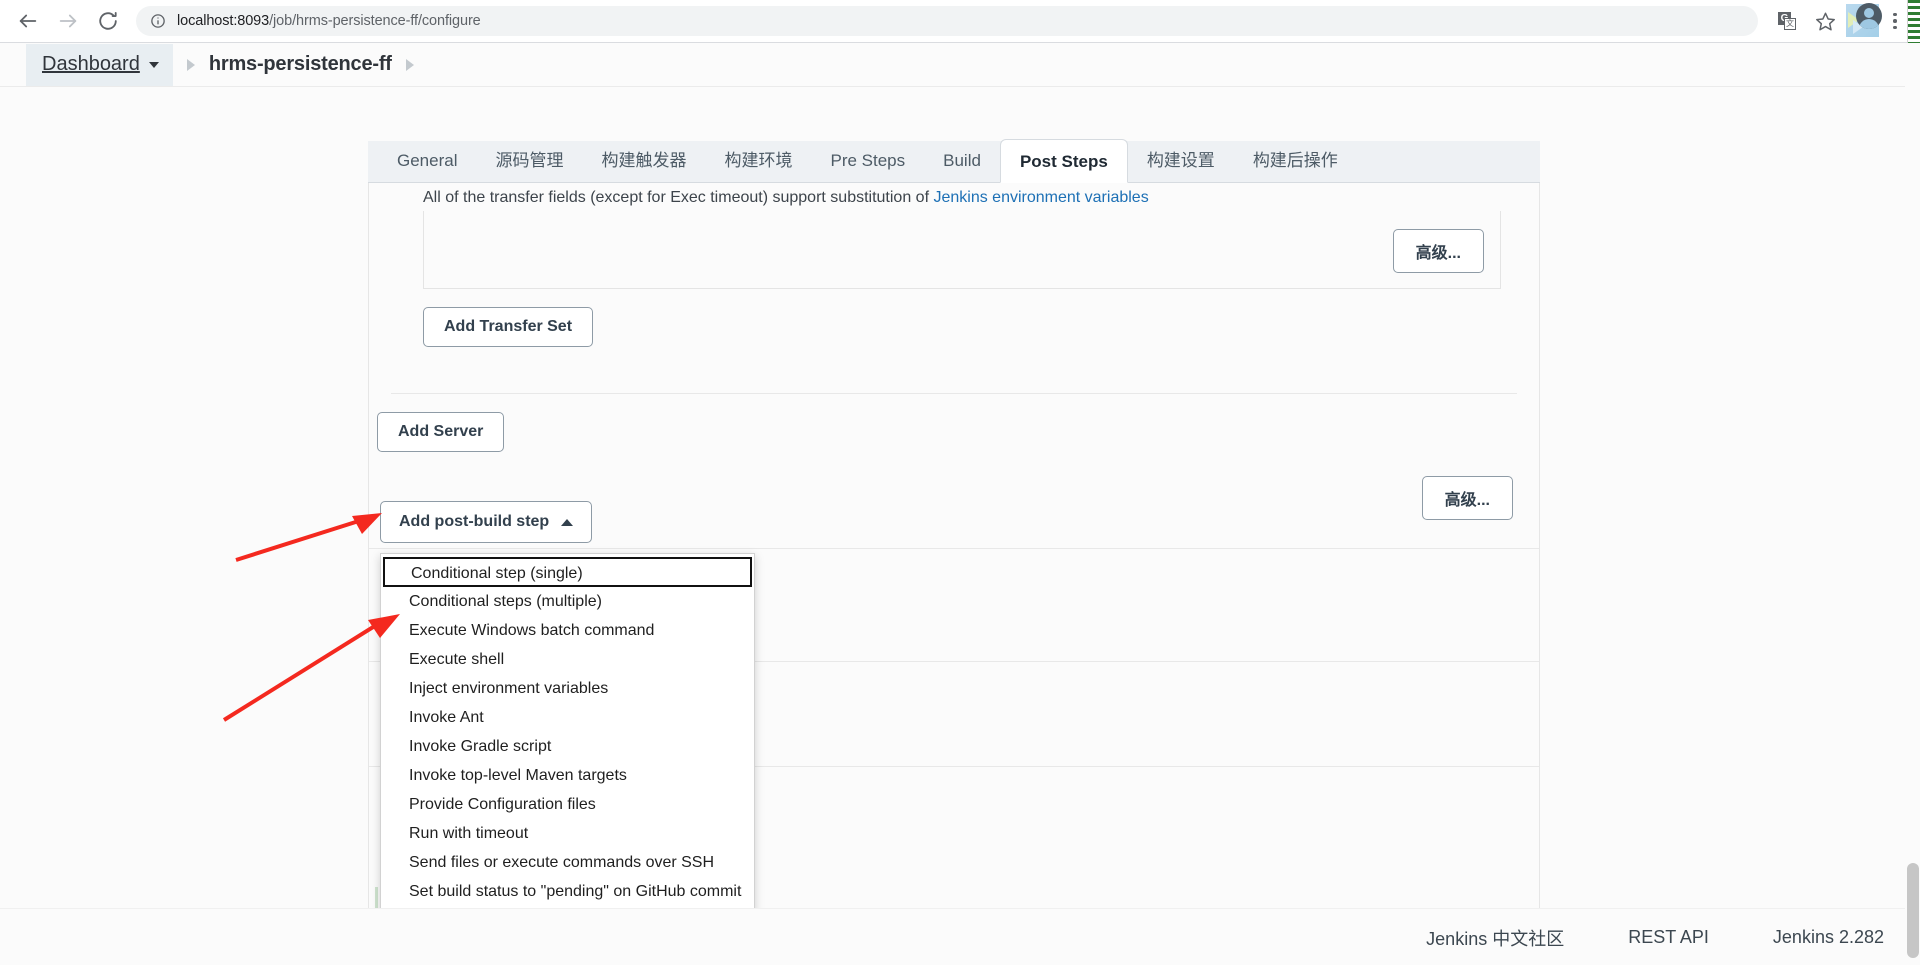 Image resolution: width=1920 pixels, height=965 pixels. Describe the element at coordinates (1869, 24) in the screenshot. I see `avatar-body` at that location.